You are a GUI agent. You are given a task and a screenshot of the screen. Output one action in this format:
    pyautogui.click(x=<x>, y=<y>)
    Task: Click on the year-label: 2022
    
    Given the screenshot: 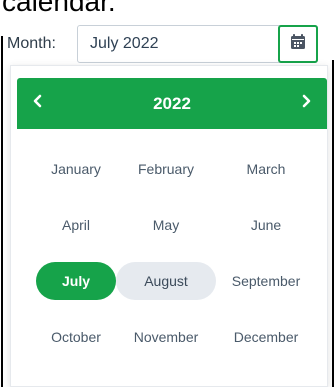 What is the action you would take?
    pyautogui.click(x=172, y=104)
    